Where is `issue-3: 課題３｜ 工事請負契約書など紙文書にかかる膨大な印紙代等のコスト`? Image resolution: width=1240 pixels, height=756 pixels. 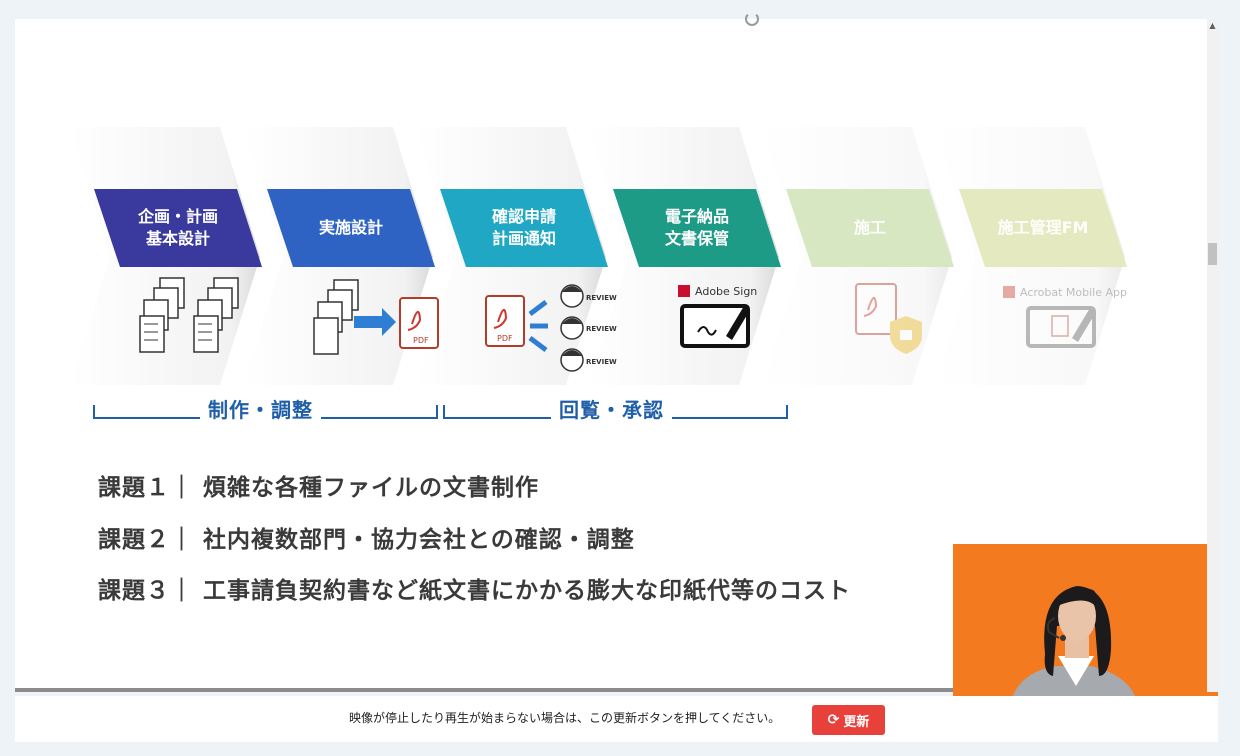
issue-3: 課題３｜ 工事請負契約書など紙文書にかかる膨大な印紙代等のコスト is located at coordinates (475, 591).